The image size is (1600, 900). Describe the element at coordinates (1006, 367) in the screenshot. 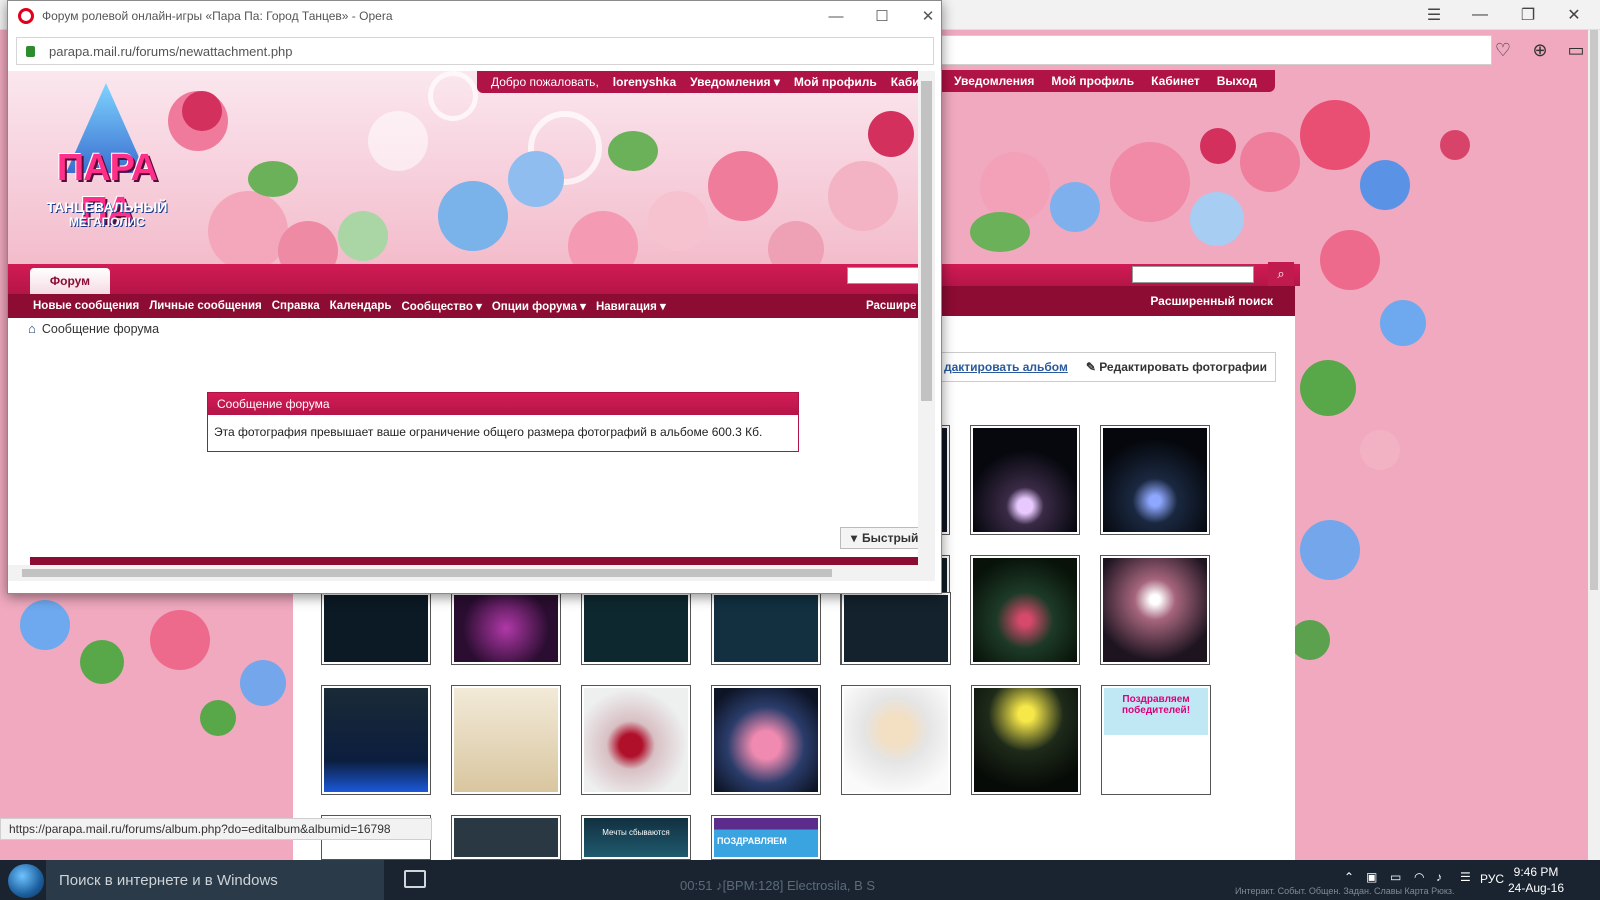

I see `edit-album-link: дактировать альбом` at that location.